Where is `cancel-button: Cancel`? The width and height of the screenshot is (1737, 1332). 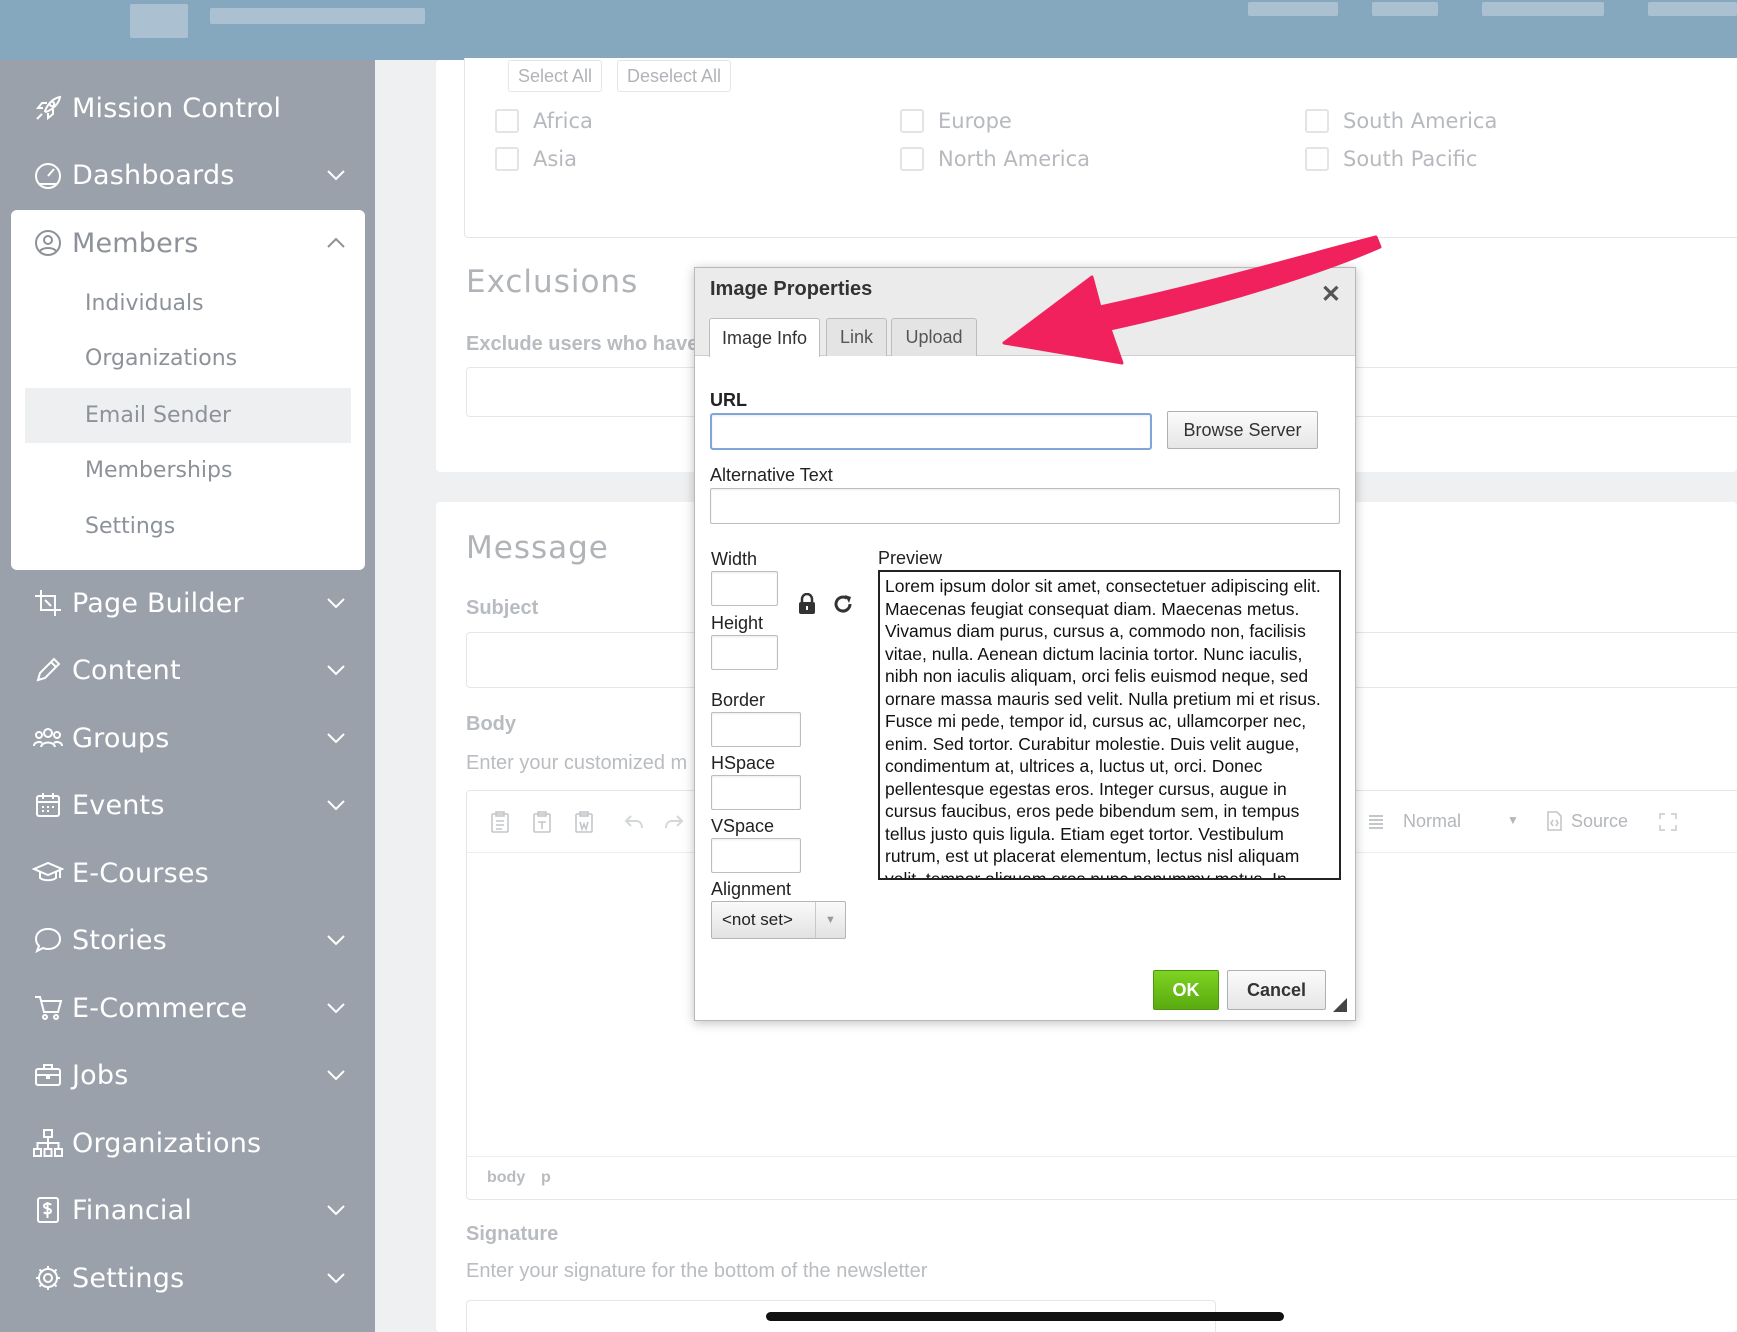 cancel-button: Cancel is located at coordinates (1276, 990).